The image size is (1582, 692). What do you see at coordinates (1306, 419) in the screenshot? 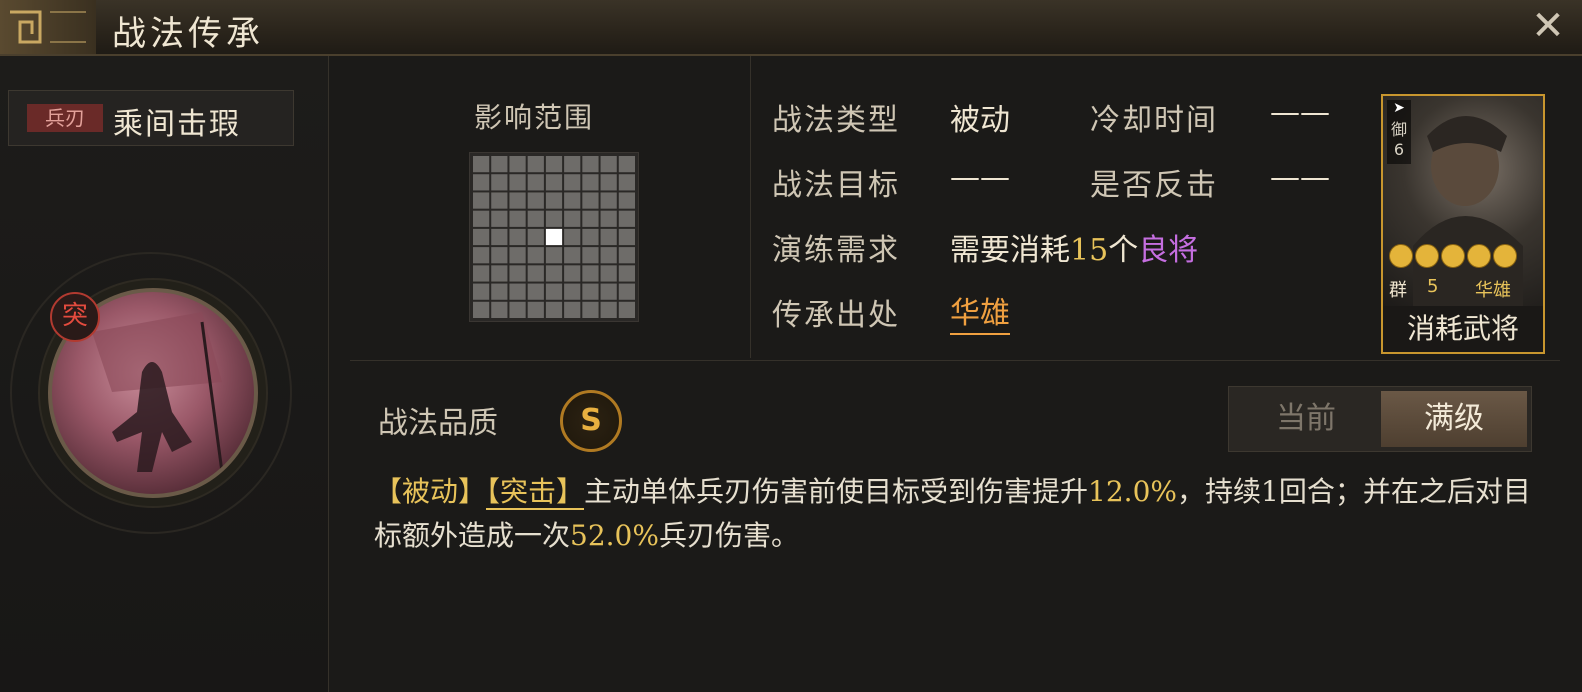
I see `current-level-tab: 当前` at bounding box center [1306, 419].